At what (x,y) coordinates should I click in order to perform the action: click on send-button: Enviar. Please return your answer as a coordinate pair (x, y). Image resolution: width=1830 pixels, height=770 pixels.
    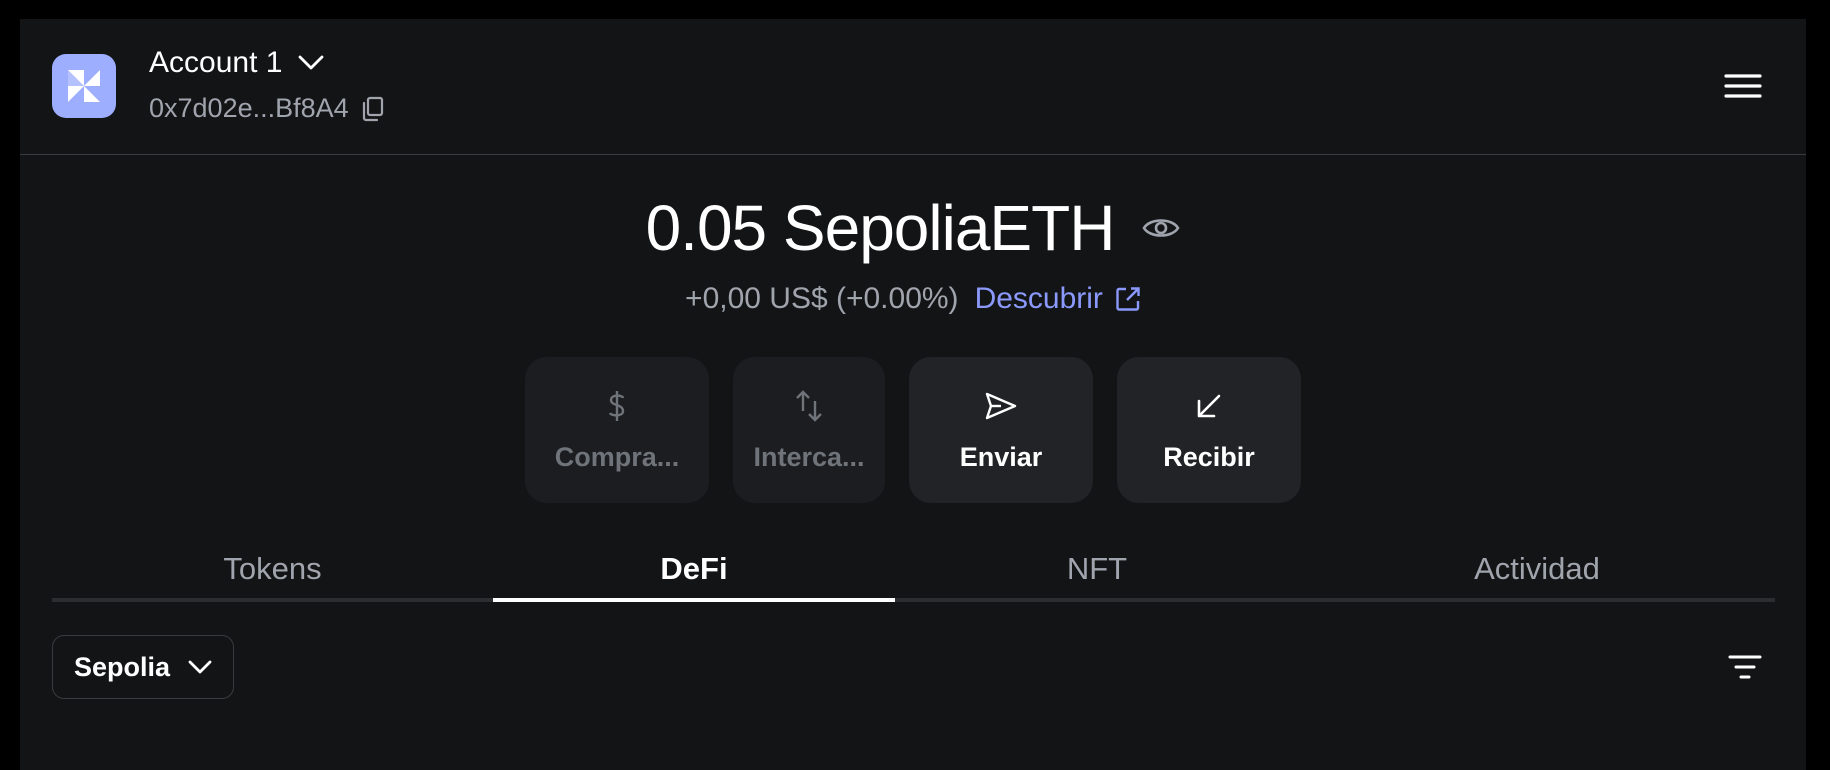
    Looking at the image, I should click on (1001, 430).